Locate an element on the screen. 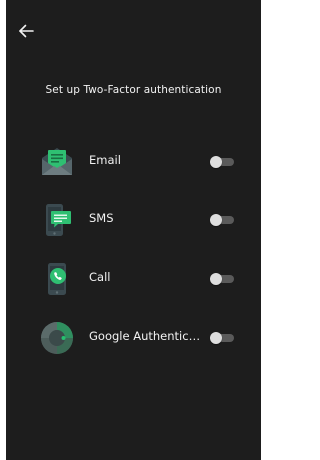  back-button is located at coordinates (27, 31).